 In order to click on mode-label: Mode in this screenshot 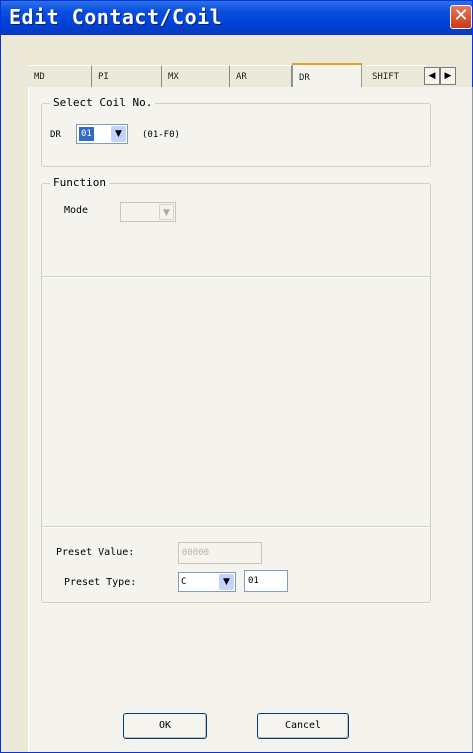, I will do `click(76, 210)`.